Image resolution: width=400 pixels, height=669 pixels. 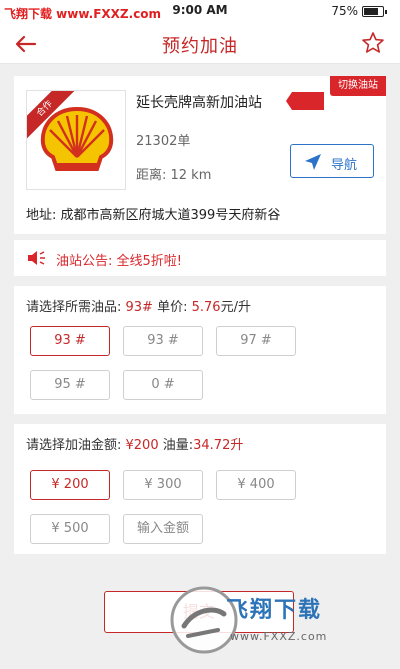 What do you see at coordinates (76, 307) in the screenshot?
I see `fuel-label-prefix: 请选择所需油品:` at bounding box center [76, 307].